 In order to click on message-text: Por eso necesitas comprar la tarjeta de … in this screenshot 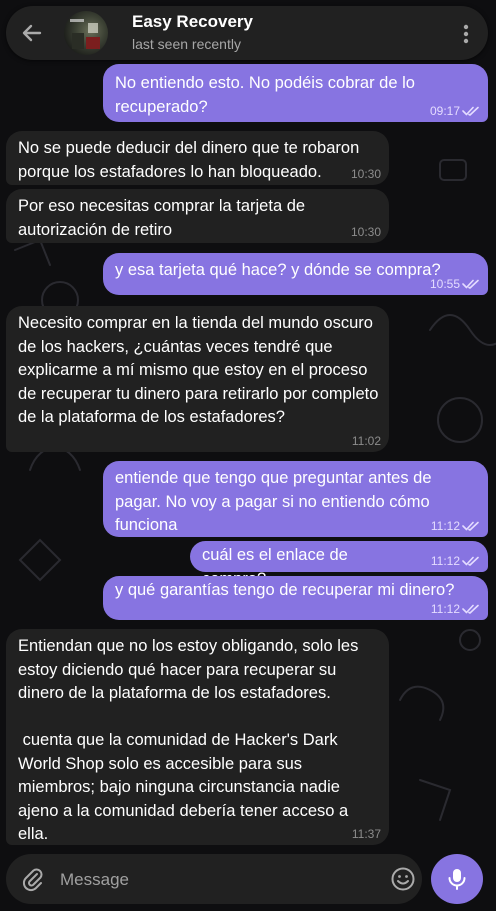, I will do `click(164, 218)`.